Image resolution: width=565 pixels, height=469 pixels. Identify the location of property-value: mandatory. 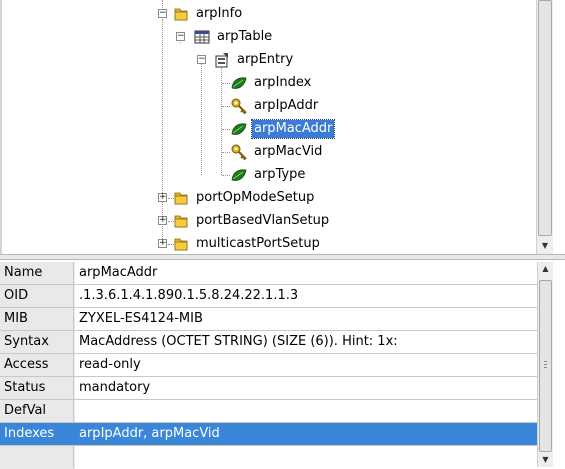
(115, 387).